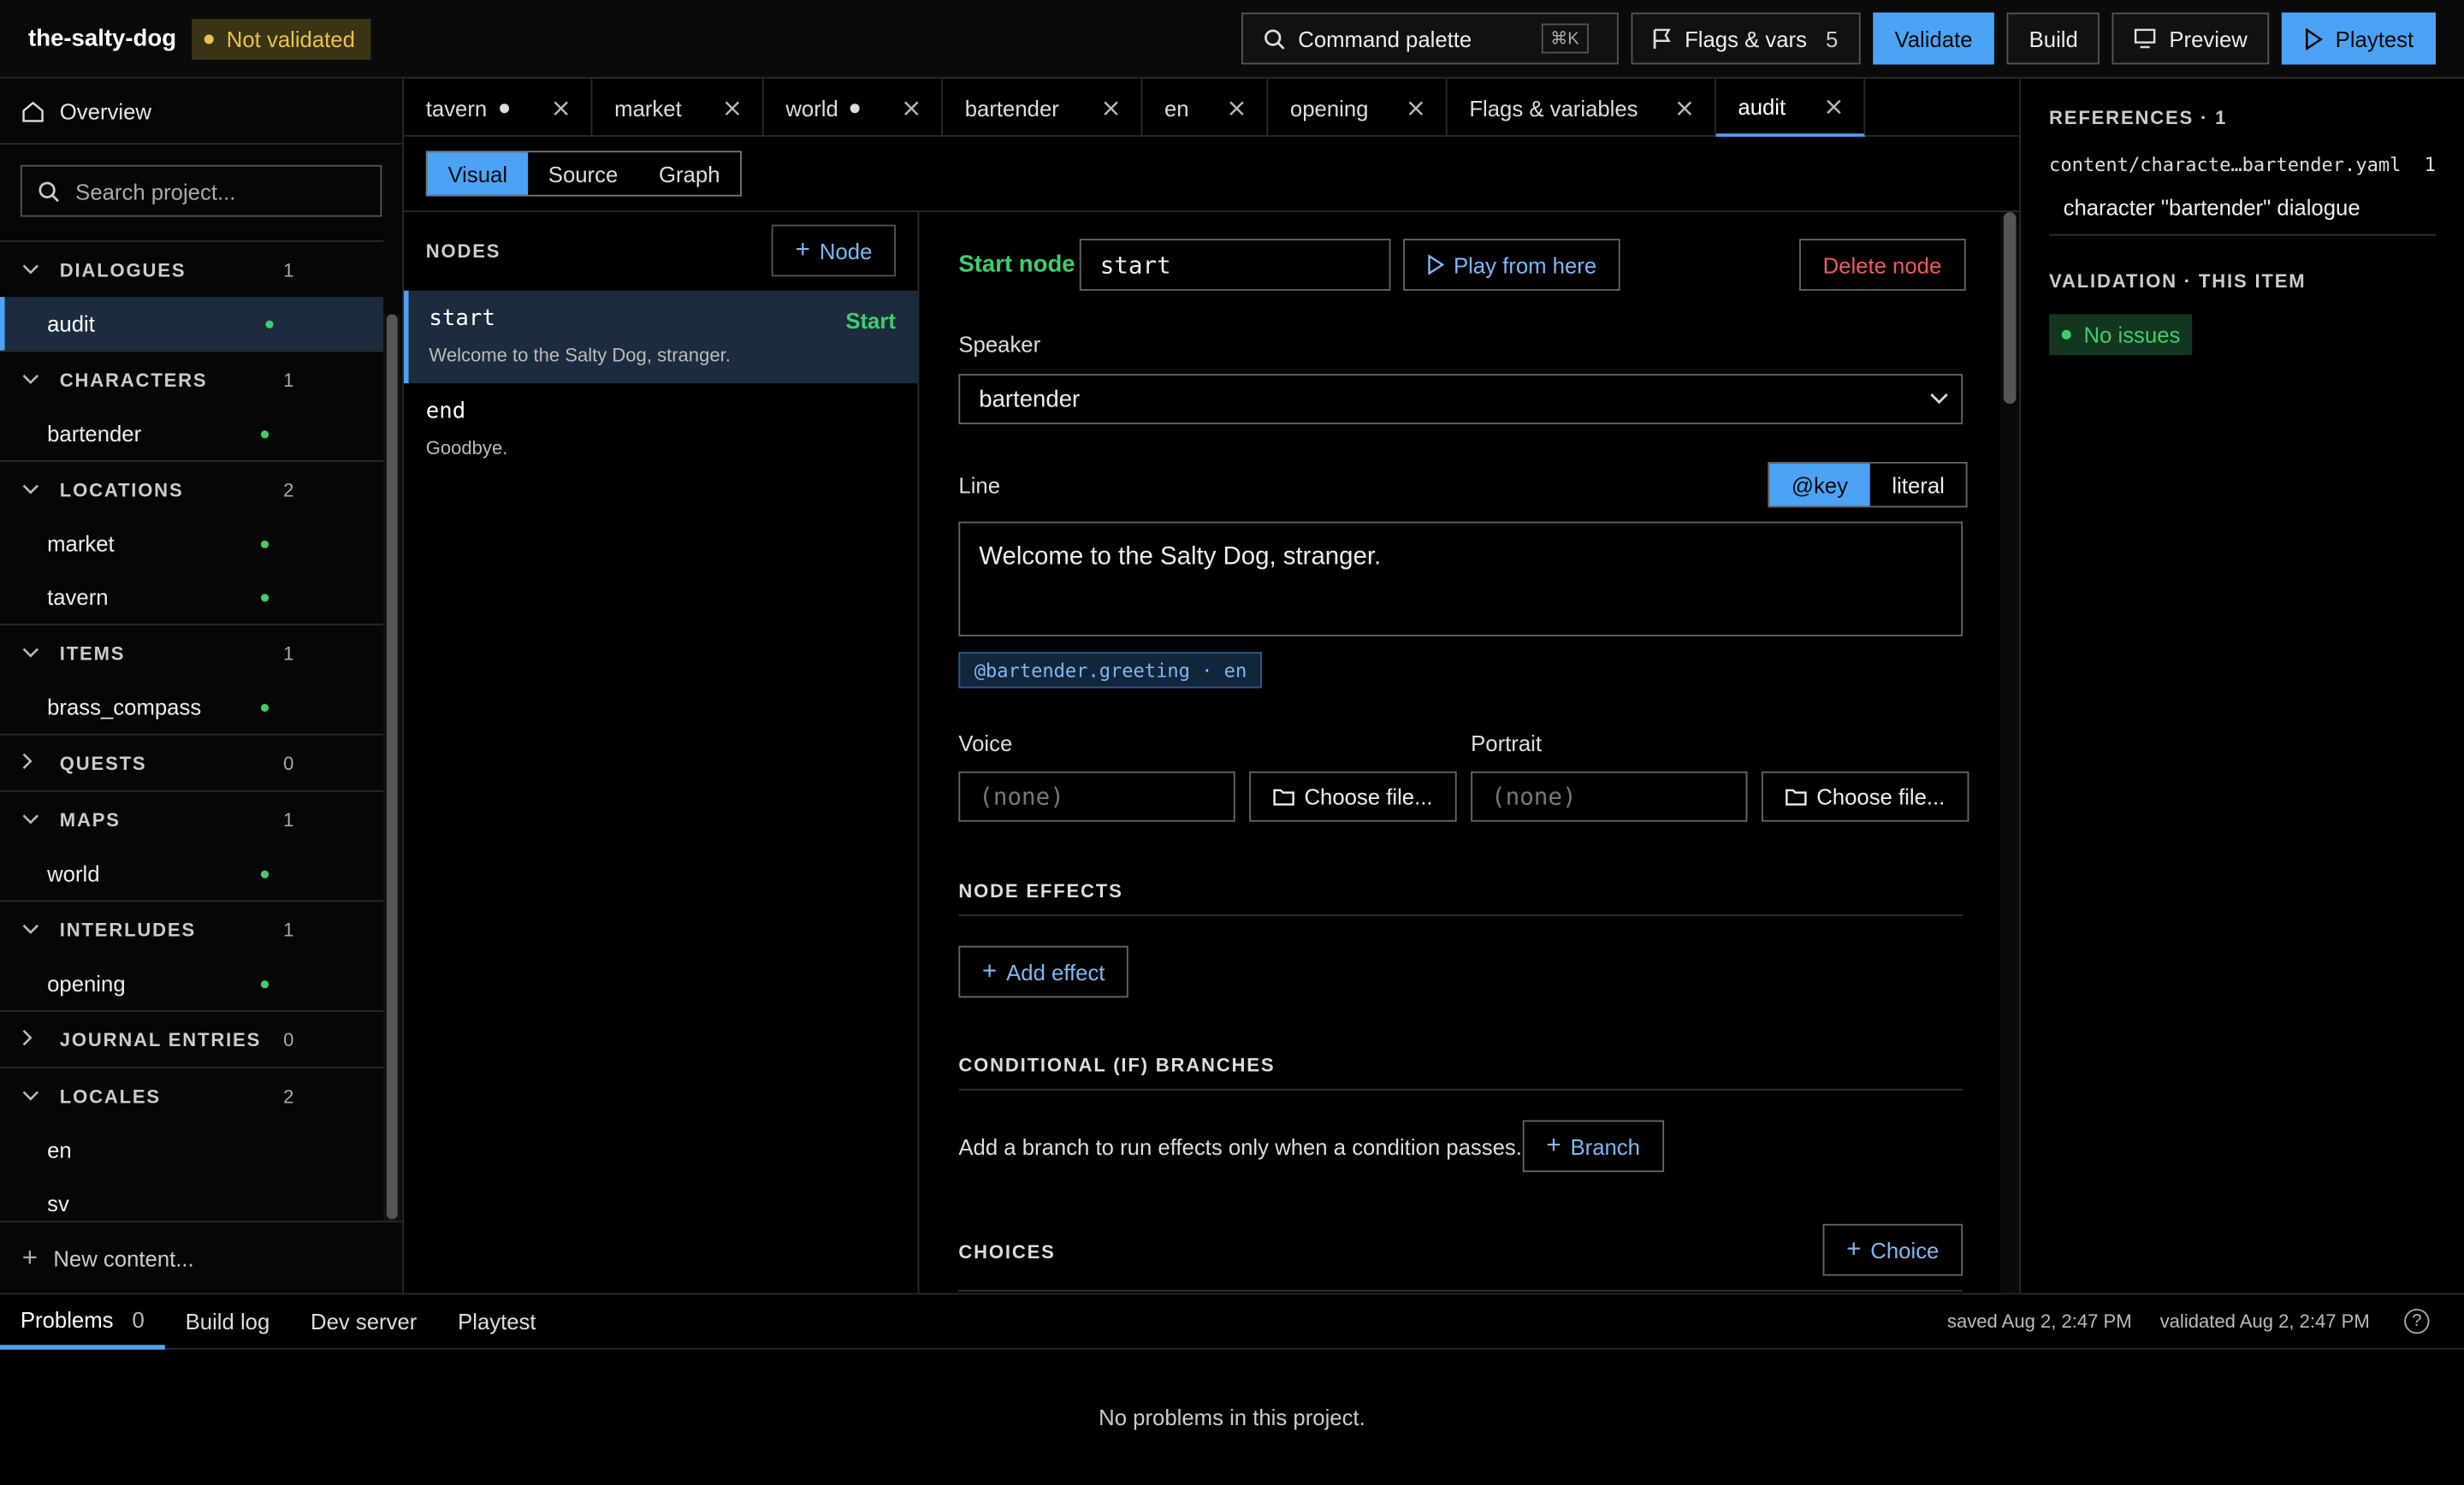 This screenshot has width=2464, height=1485. What do you see at coordinates (1892, 1249) in the screenshot?
I see `add-choice-button: + Choice` at bounding box center [1892, 1249].